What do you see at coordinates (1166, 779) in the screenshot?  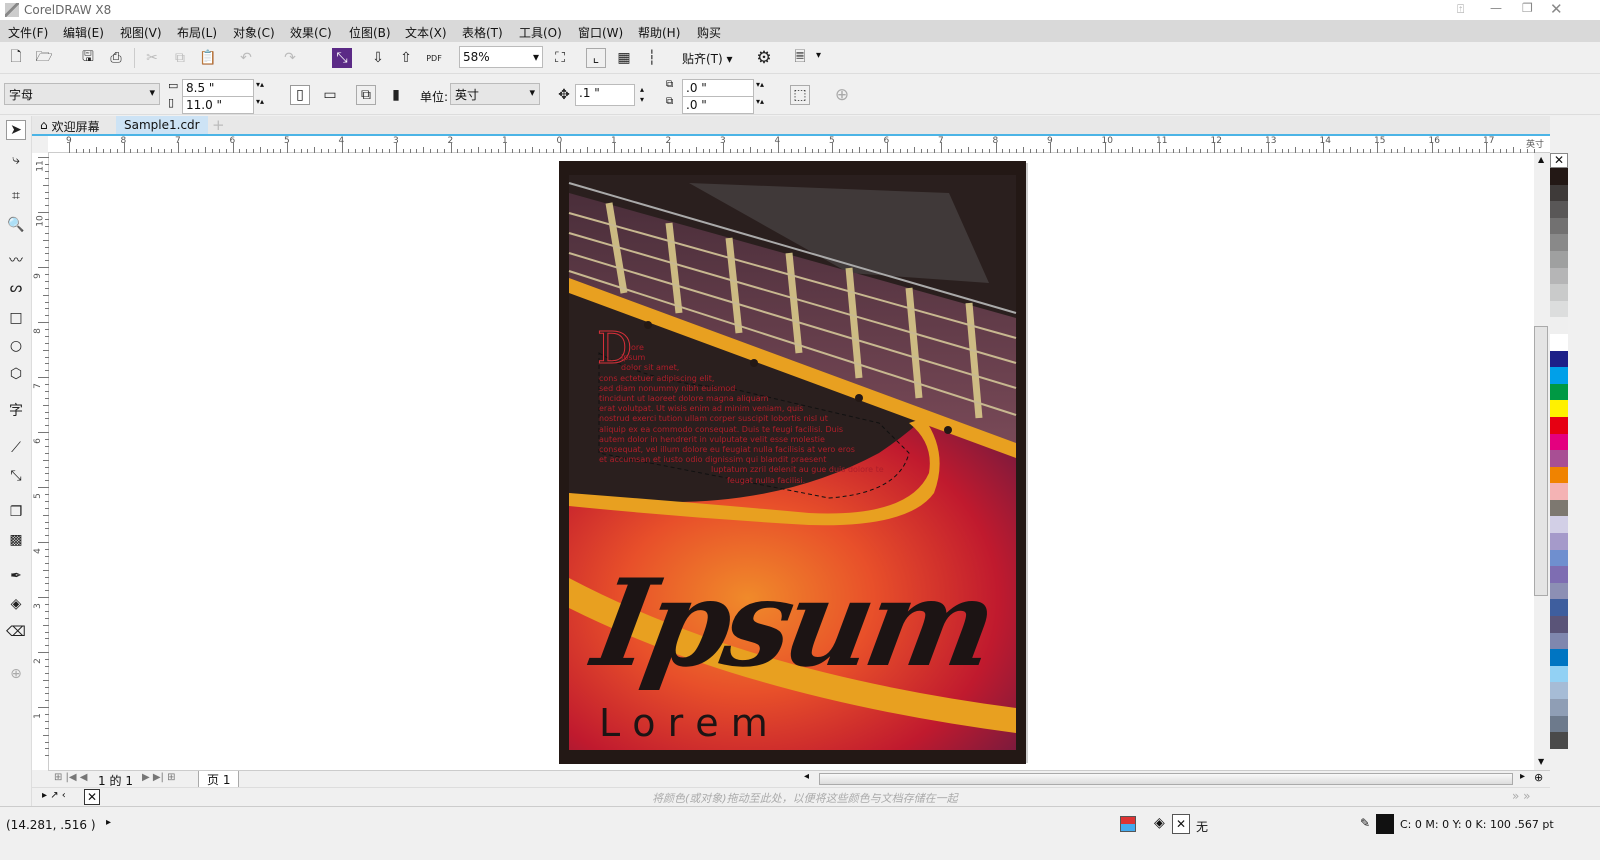 I see `horizontal-scroll-thumb` at bounding box center [1166, 779].